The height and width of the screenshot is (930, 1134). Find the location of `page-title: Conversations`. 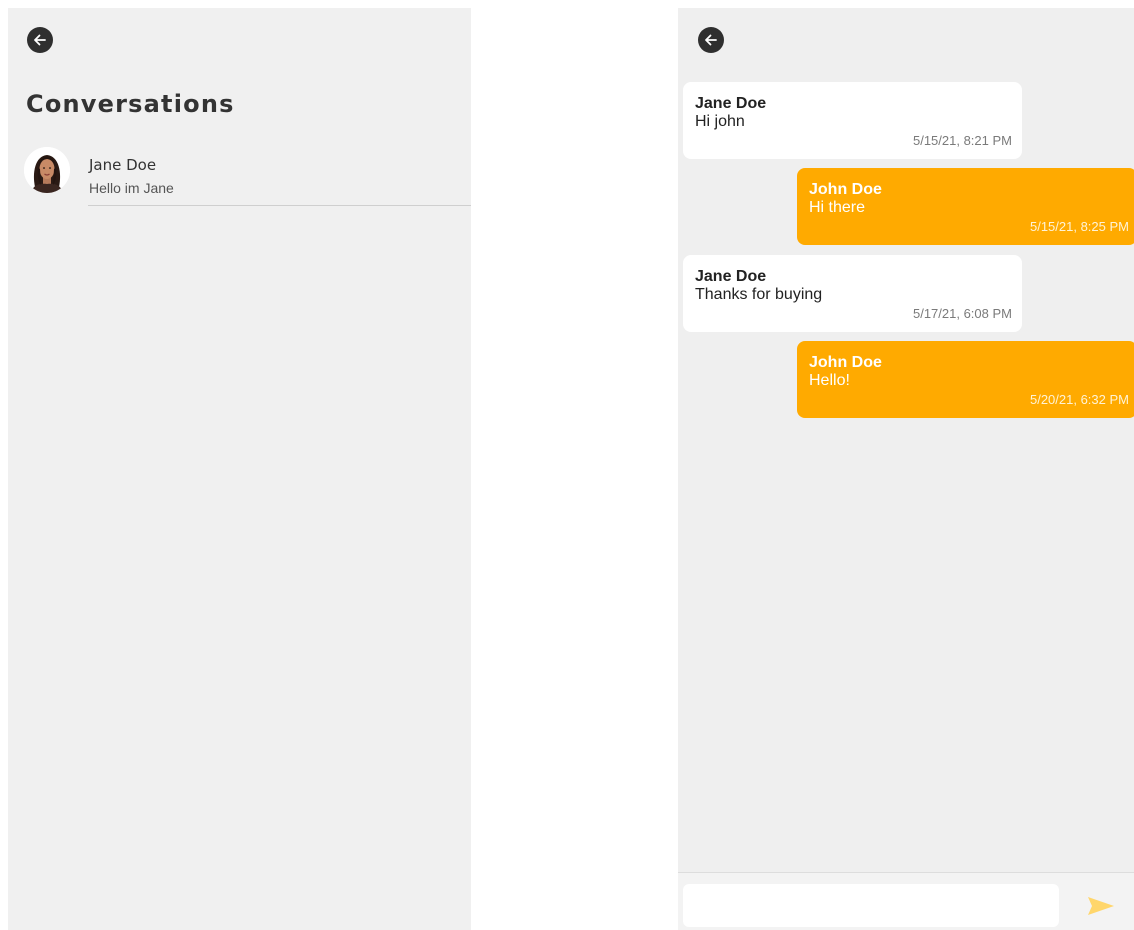

page-title: Conversations is located at coordinates (130, 104).